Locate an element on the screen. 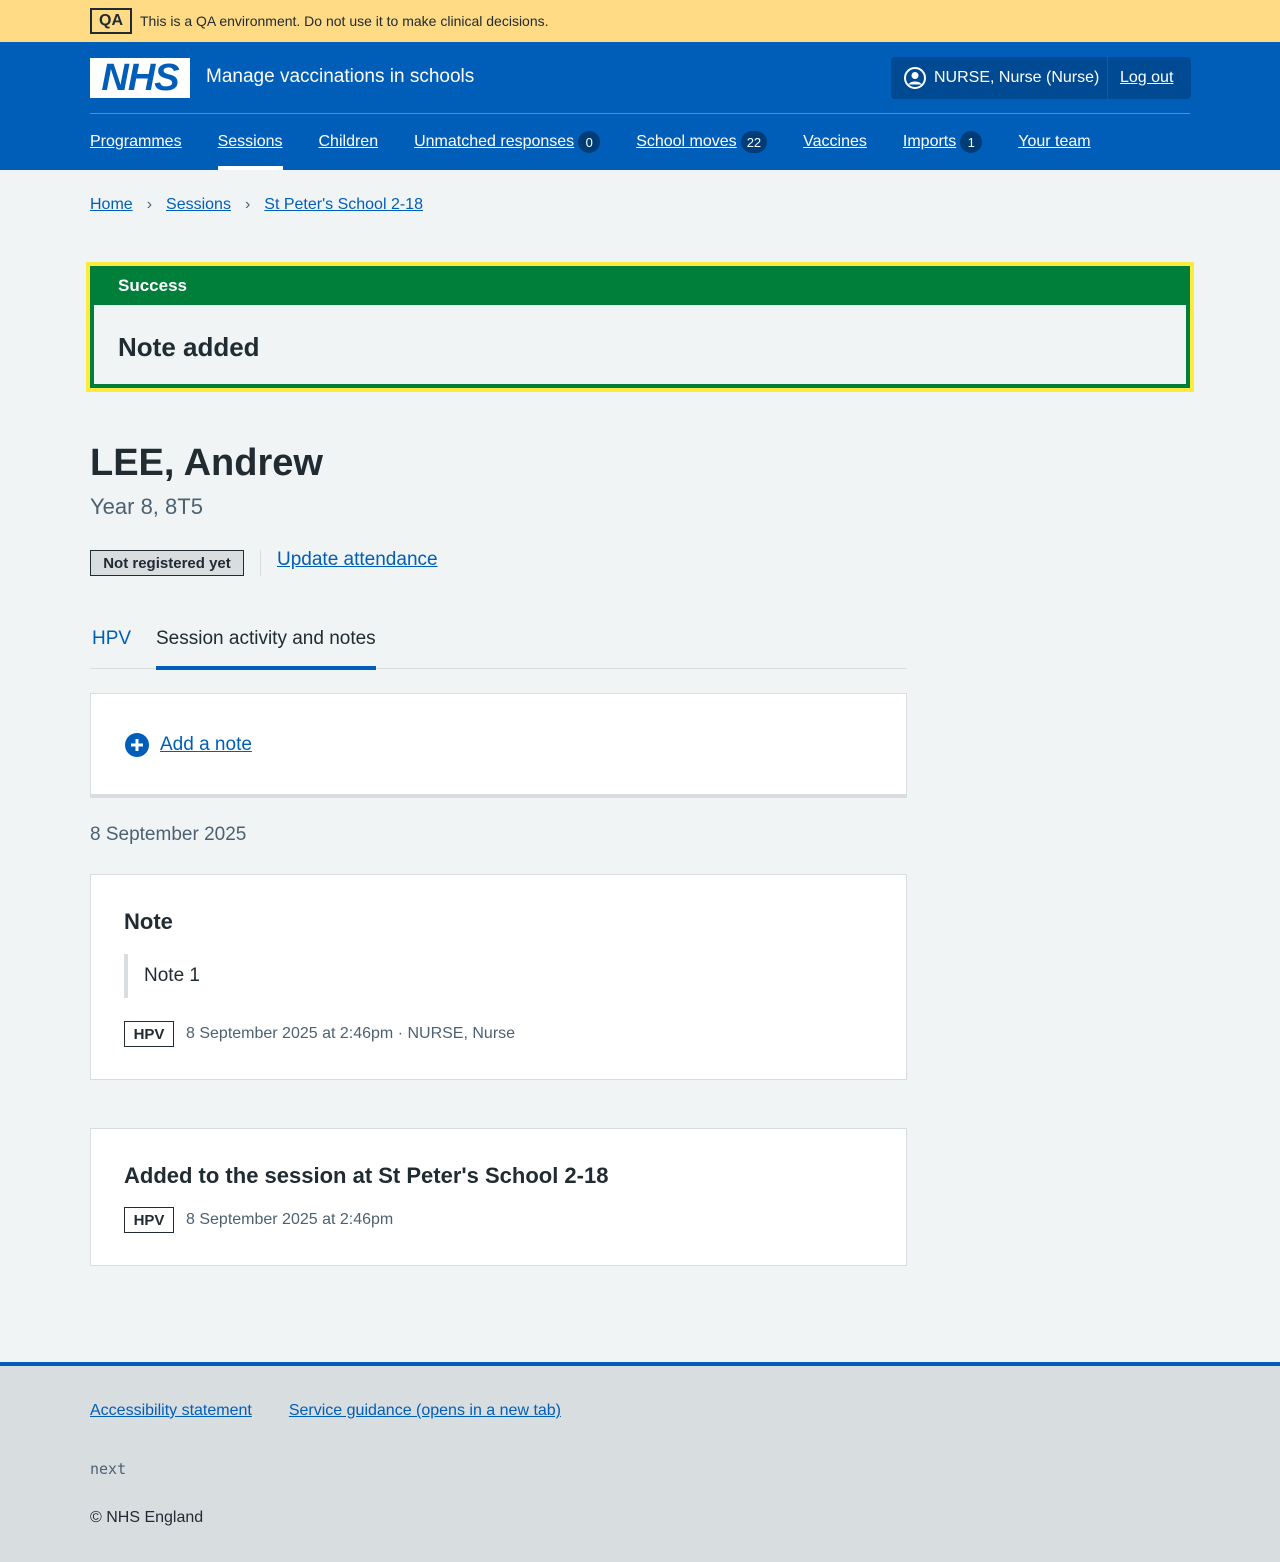 The width and height of the screenshot is (1280, 1562). registration-status-badge: Not registered yet is located at coordinates (167, 563).